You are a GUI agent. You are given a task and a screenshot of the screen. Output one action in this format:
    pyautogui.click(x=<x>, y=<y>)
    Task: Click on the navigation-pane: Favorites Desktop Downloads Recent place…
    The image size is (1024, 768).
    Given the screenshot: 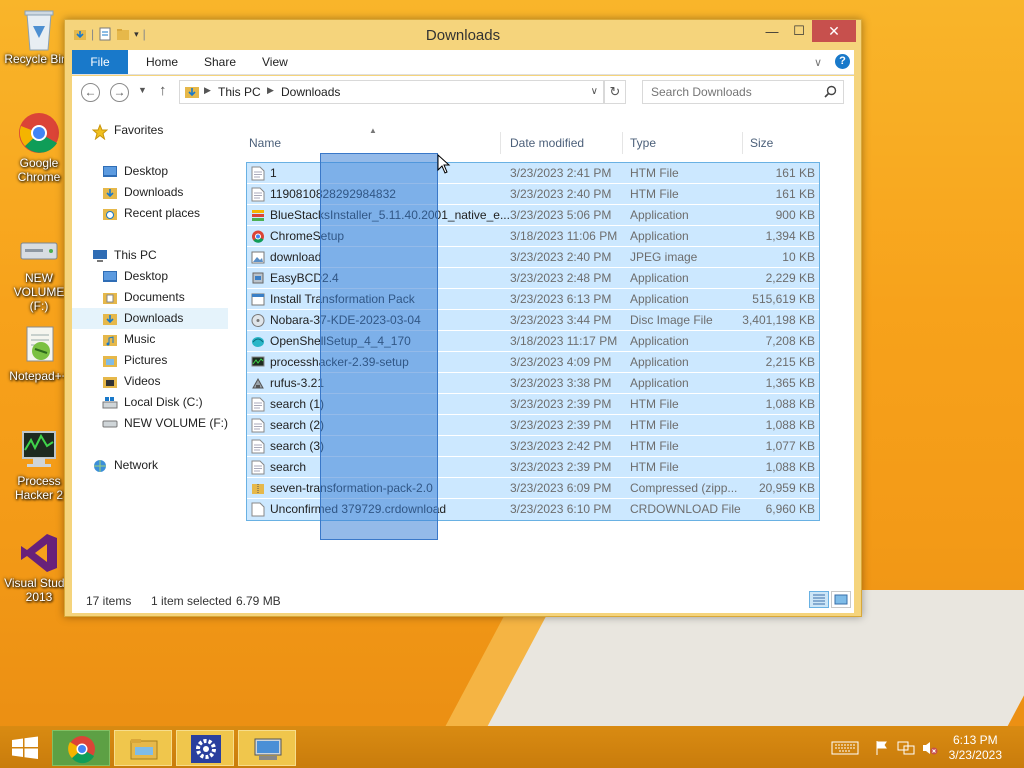 What is the action you would take?
    pyautogui.click(x=151, y=347)
    